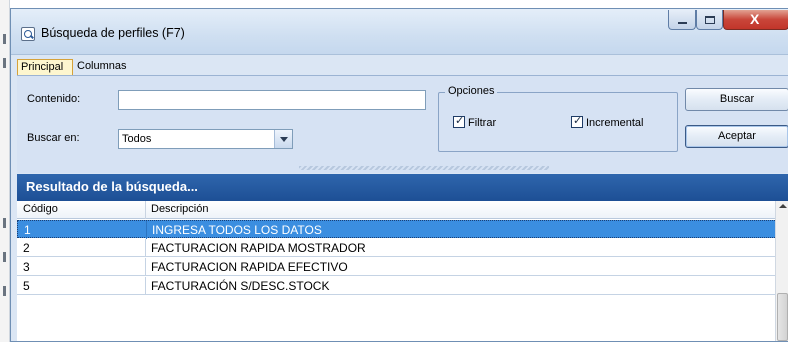 This screenshot has height=342, width=788. What do you see at coordinates (781, 271) in the screenshot?
I see `vertical-scrollbar` at bounding box center [781, 271].